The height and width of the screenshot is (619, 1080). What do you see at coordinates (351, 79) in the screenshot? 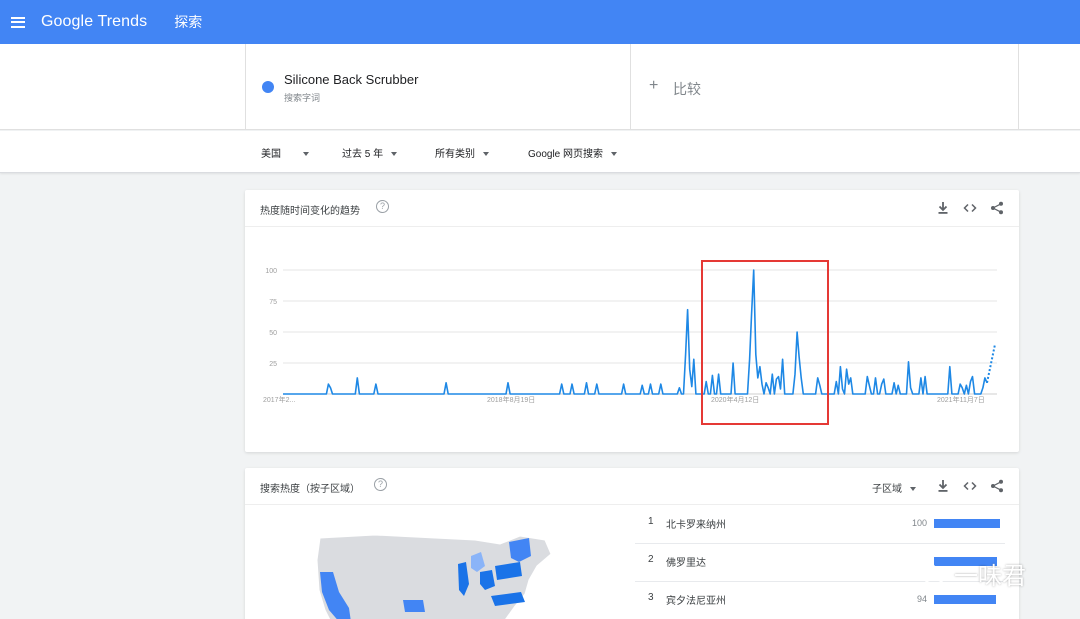
I see `search-term-name: Silicone Back Scrubber` at bounding box center [351, 79].